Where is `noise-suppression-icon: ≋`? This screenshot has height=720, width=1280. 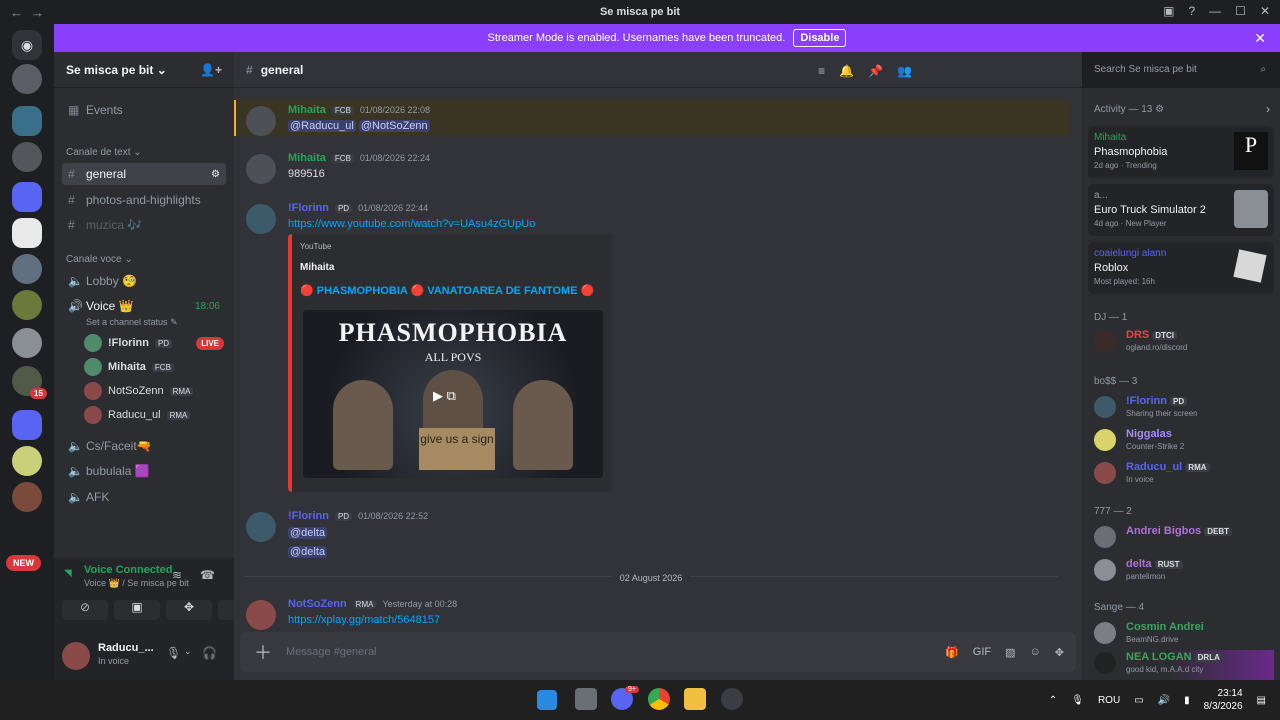
noise-suppression-icon: ≋ is located at coordinates (177, 575).